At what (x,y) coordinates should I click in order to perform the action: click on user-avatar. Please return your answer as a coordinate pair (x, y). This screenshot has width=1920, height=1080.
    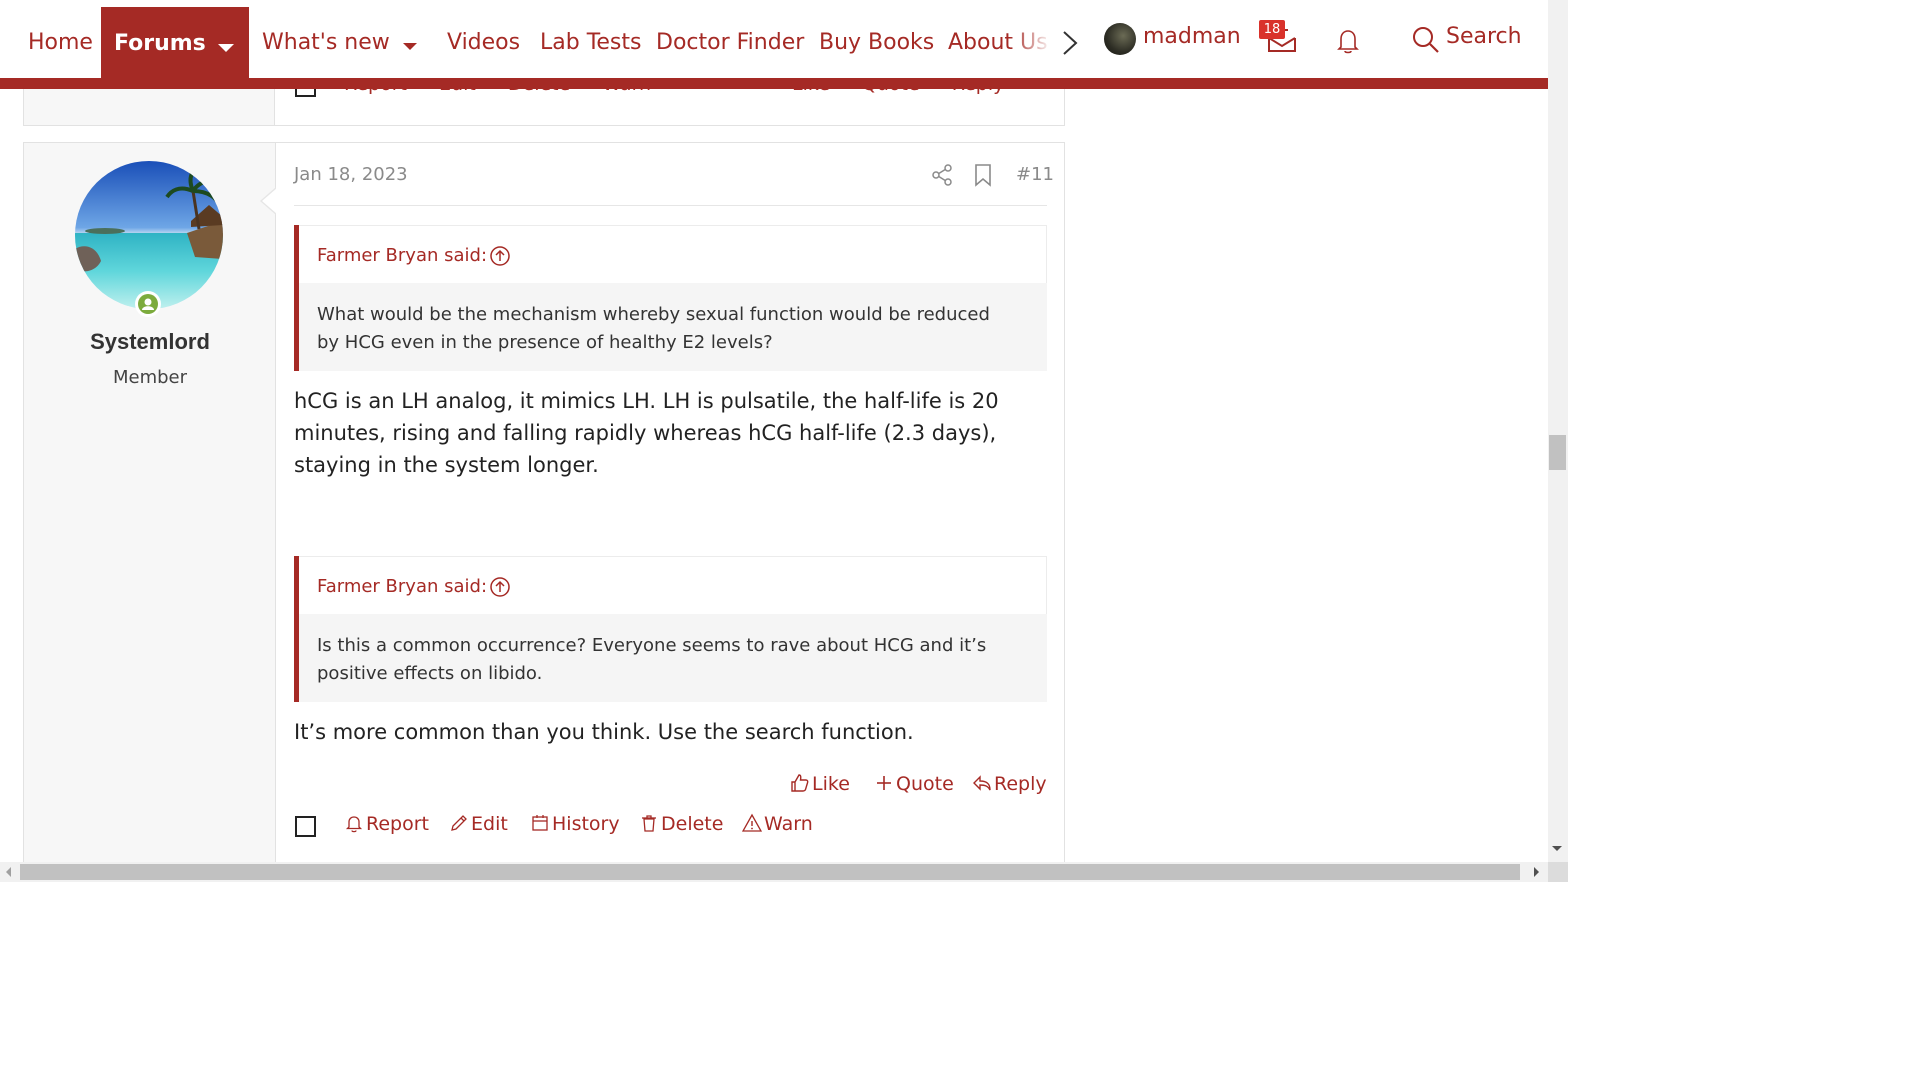
    Looking at the image, I should click on (149, 235).